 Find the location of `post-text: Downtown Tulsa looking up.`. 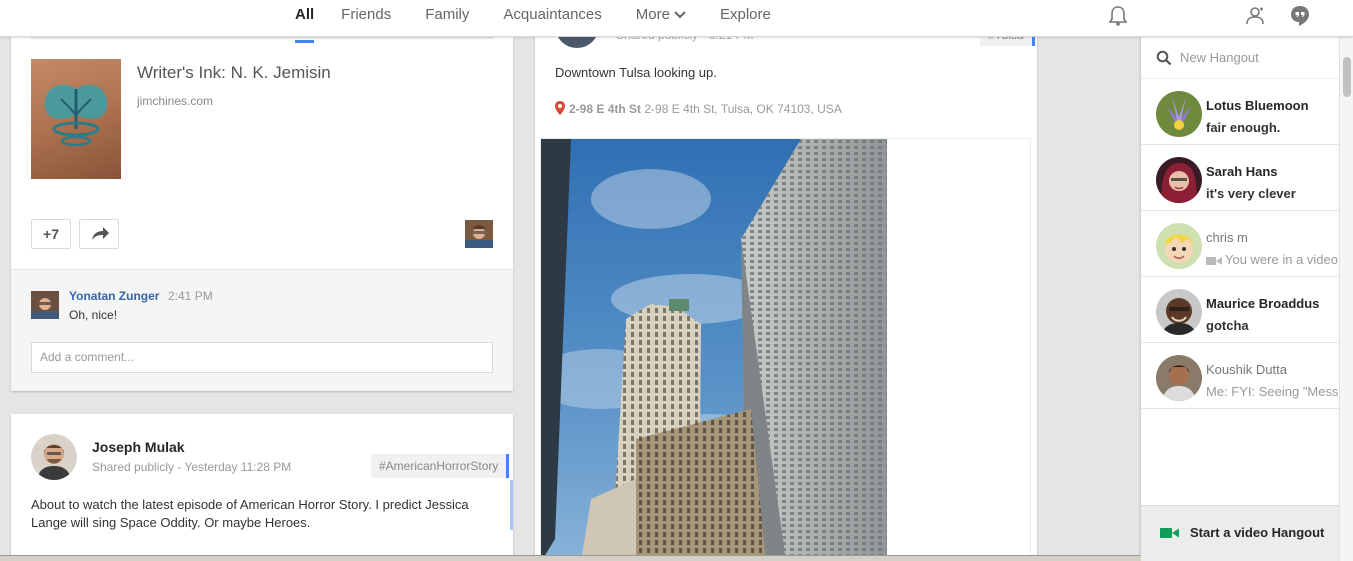

post-text: Downtown Tulsa looking up. is located at coordinates (636, 72).